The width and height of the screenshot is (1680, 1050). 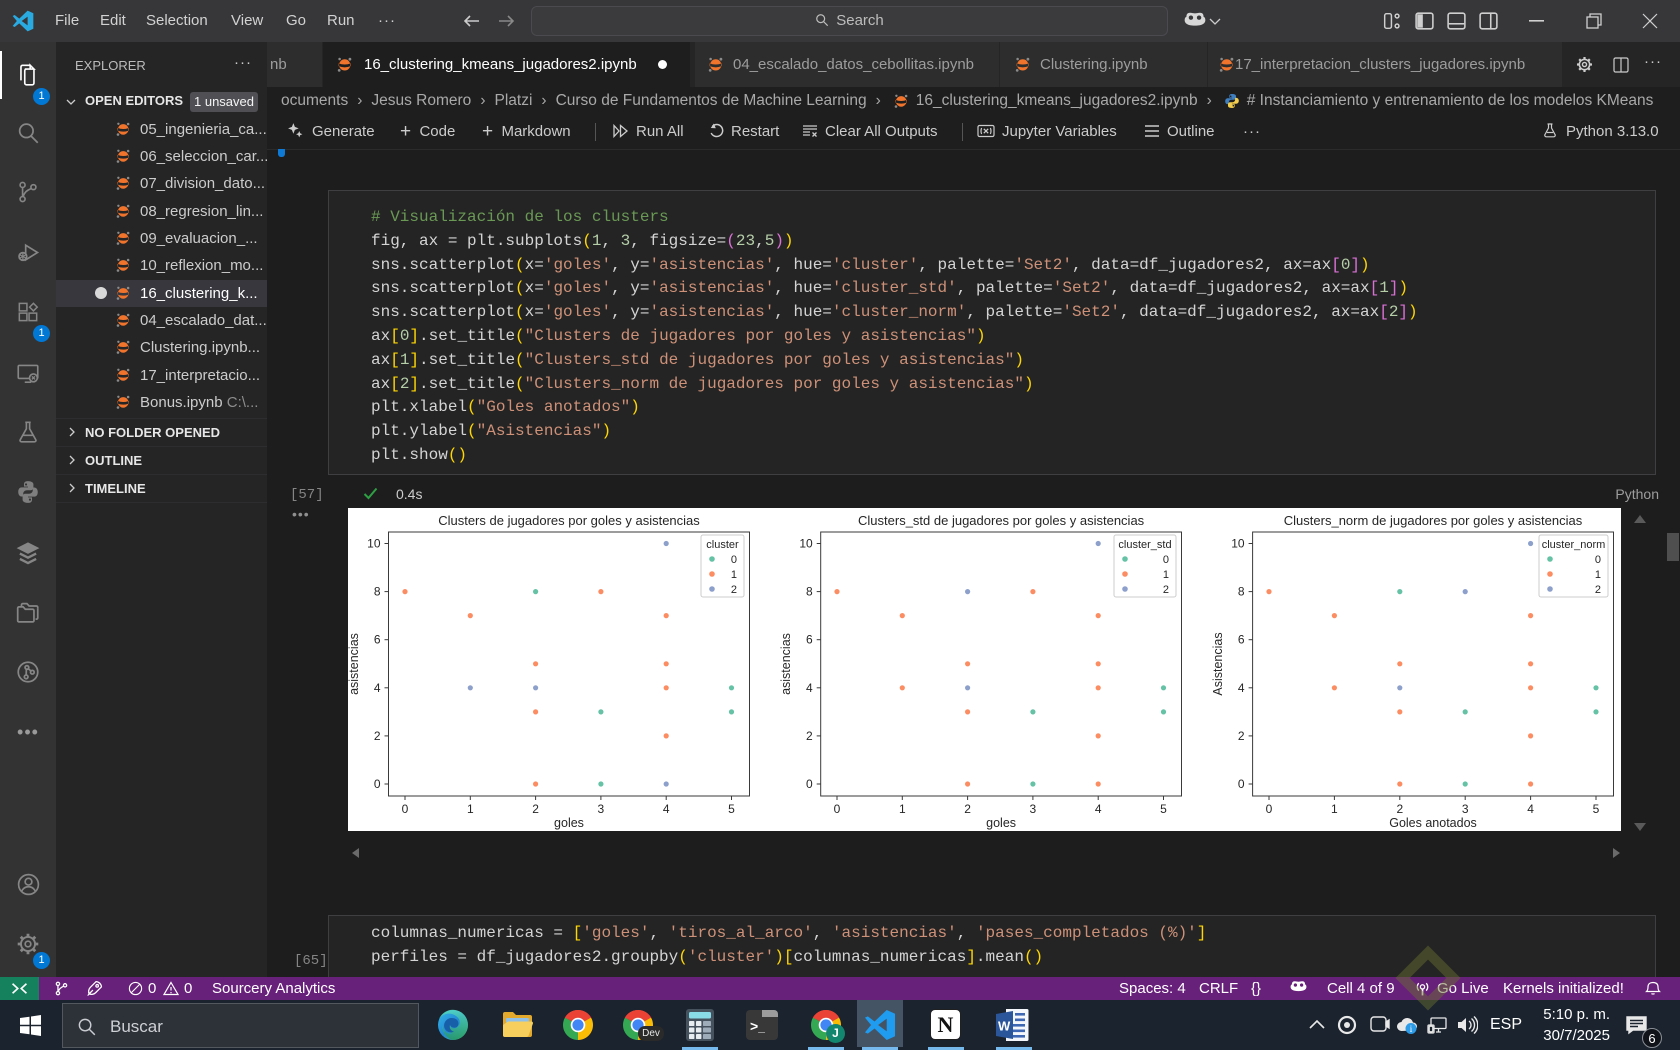 What do you see at coordinates (1574, 545) in the screenshot?
I see `svg-text: cluster_norm` at bounding box center [1574, 545].